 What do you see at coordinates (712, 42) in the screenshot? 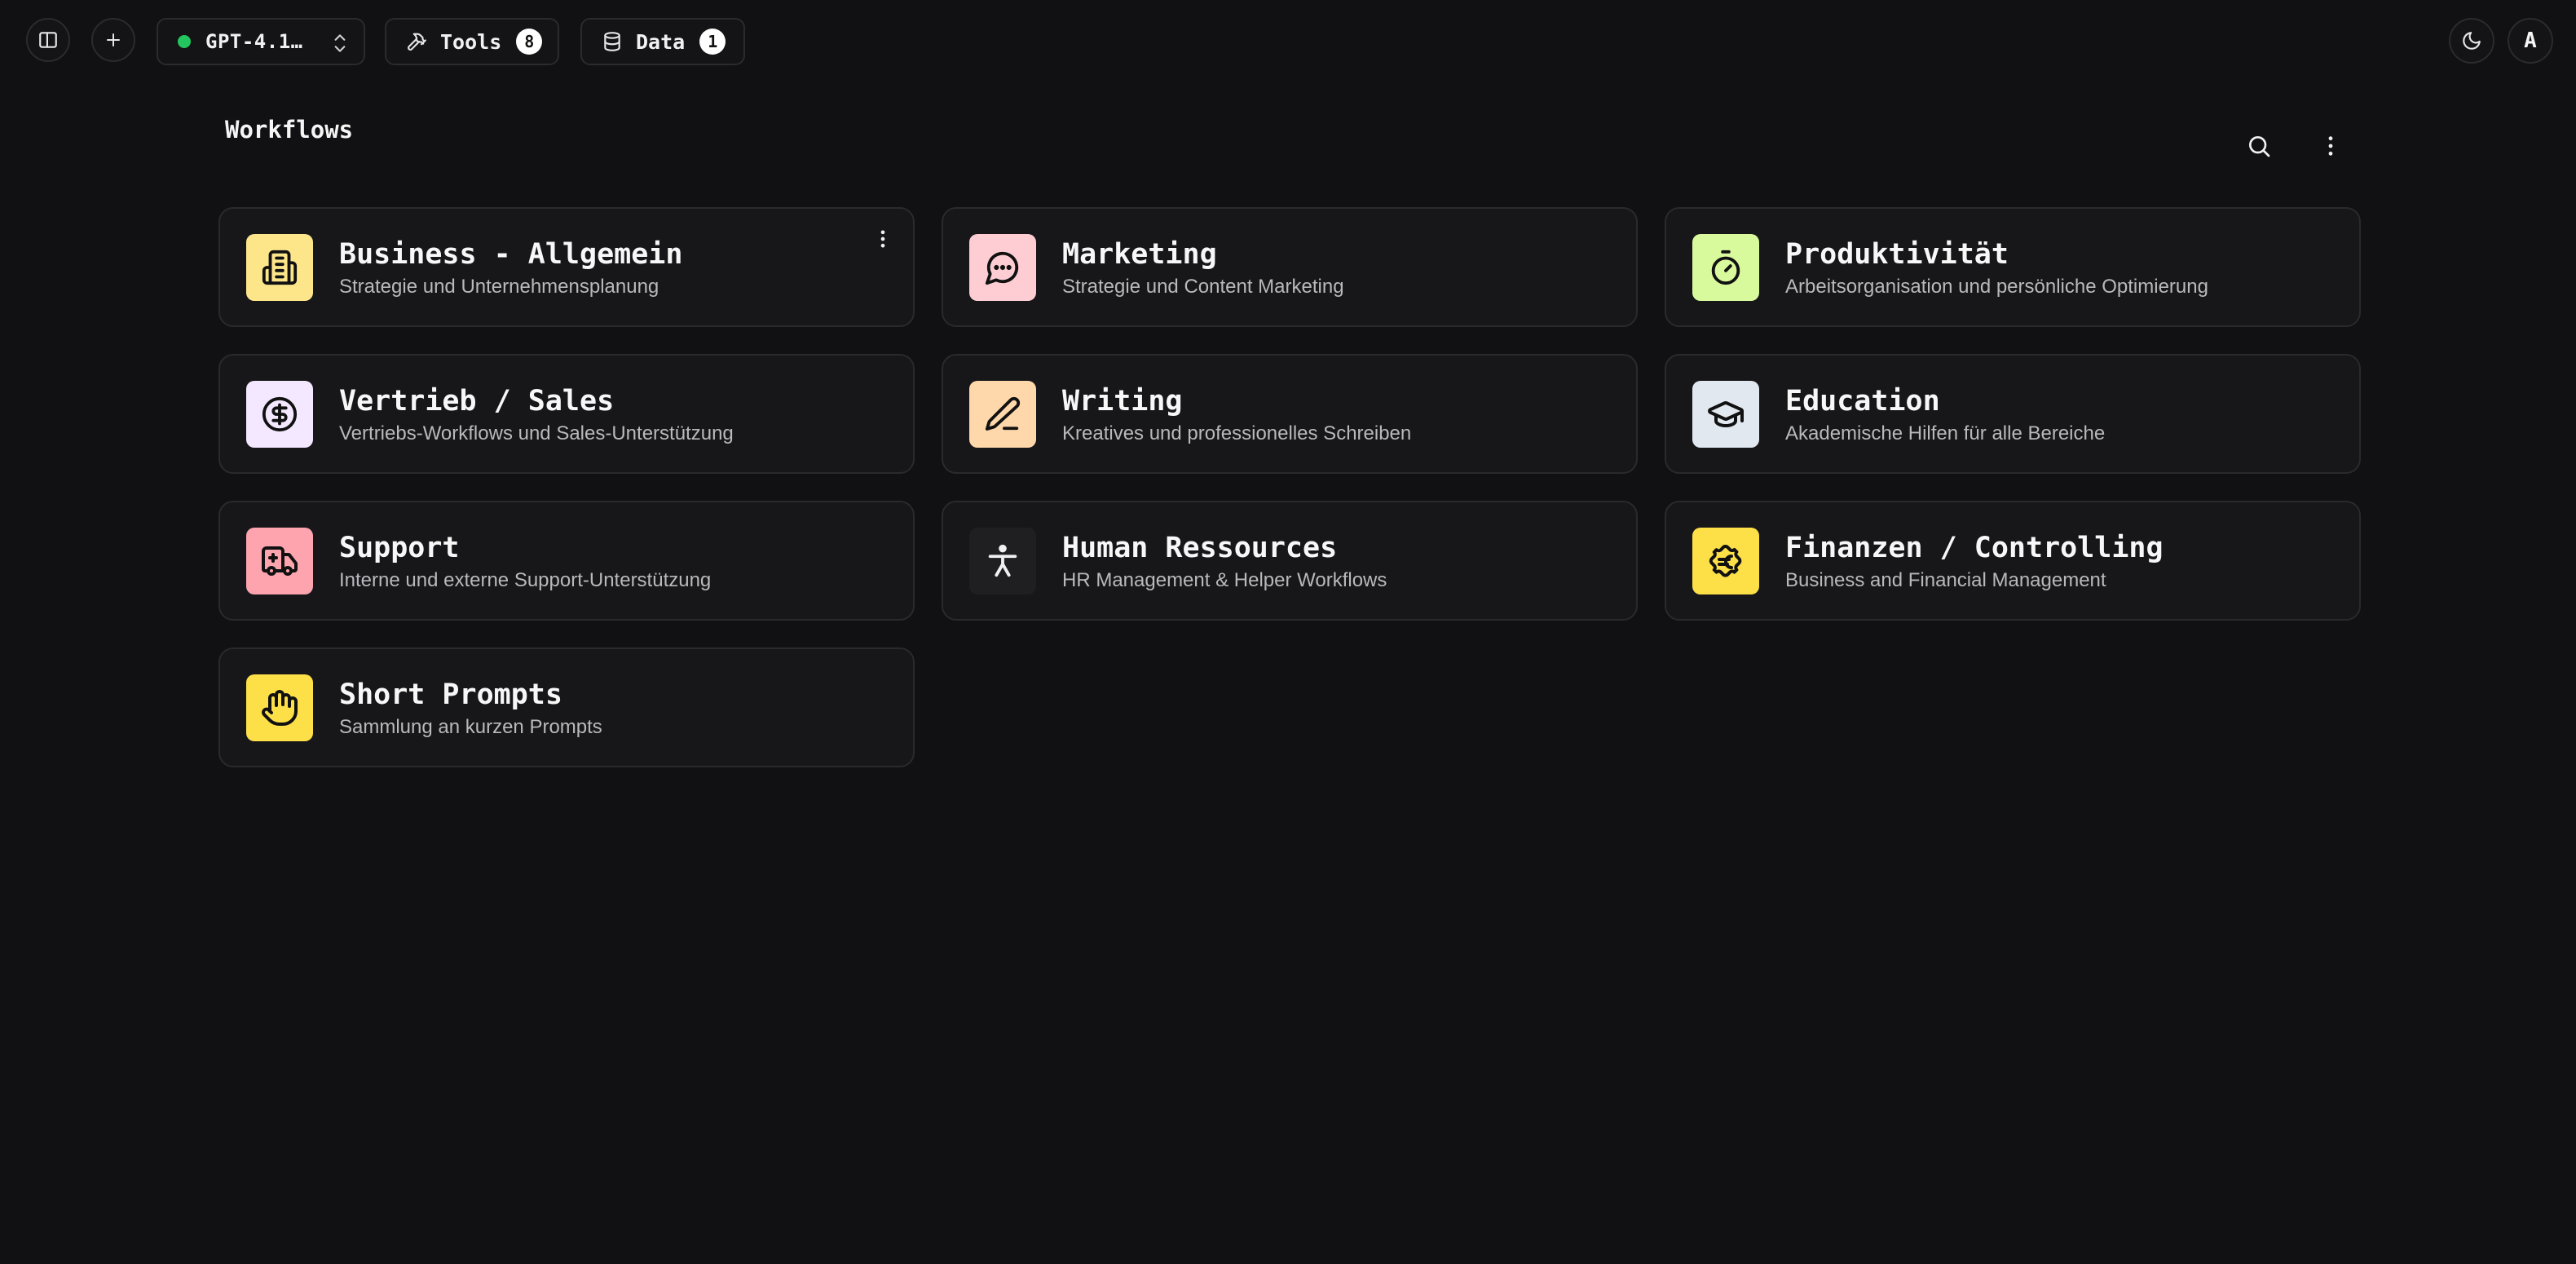
I see `data-count-badge: 1` at bounding box center [712, 42].